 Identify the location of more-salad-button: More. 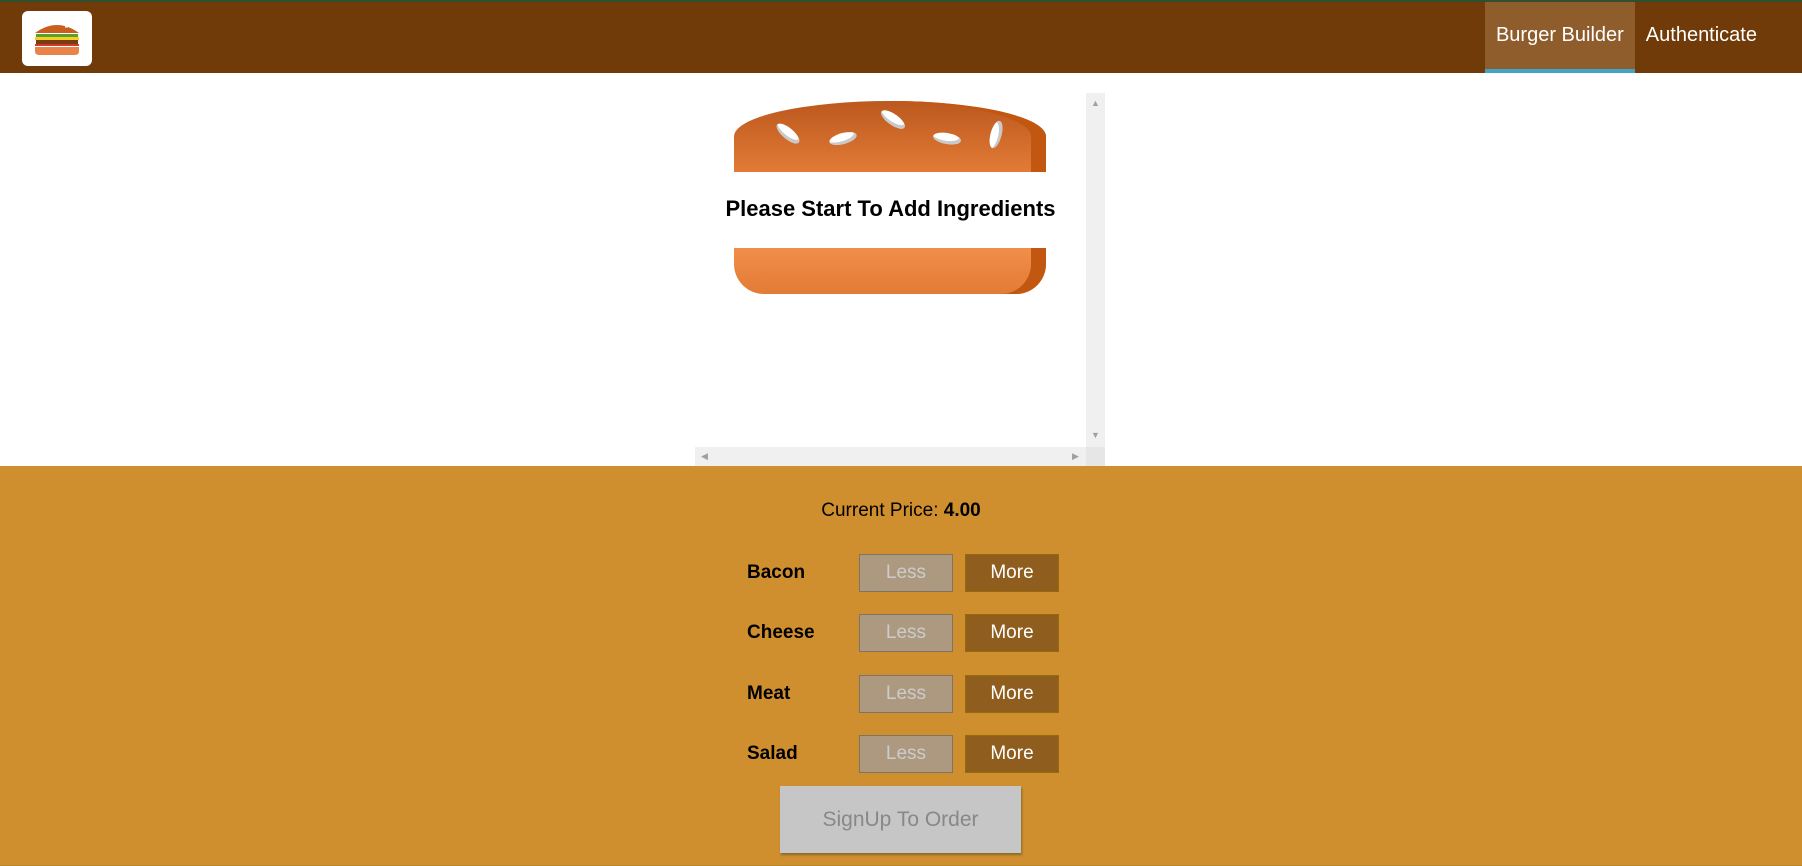
(1012, 754).